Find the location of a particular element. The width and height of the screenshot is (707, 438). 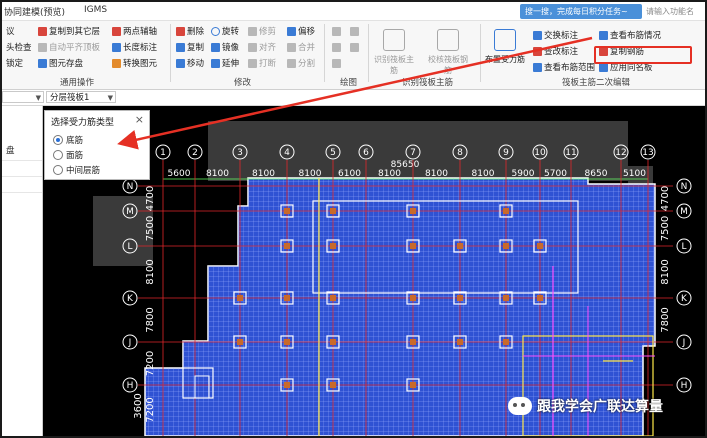

polyline-icon is located at coordinates (354, 47).